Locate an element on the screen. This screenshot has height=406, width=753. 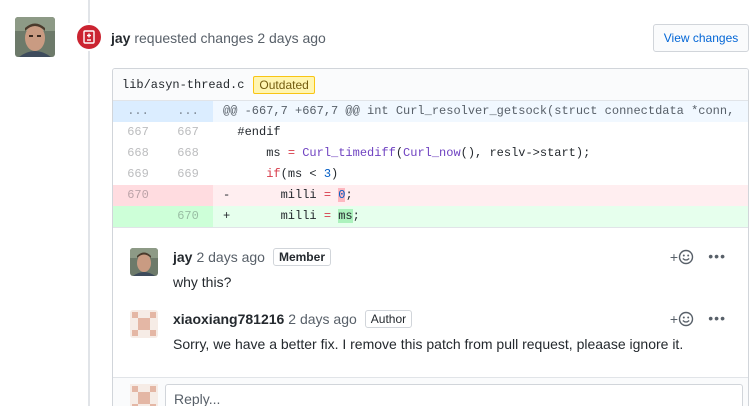
comment-author-link: jay is located at coordinates (182, 257).